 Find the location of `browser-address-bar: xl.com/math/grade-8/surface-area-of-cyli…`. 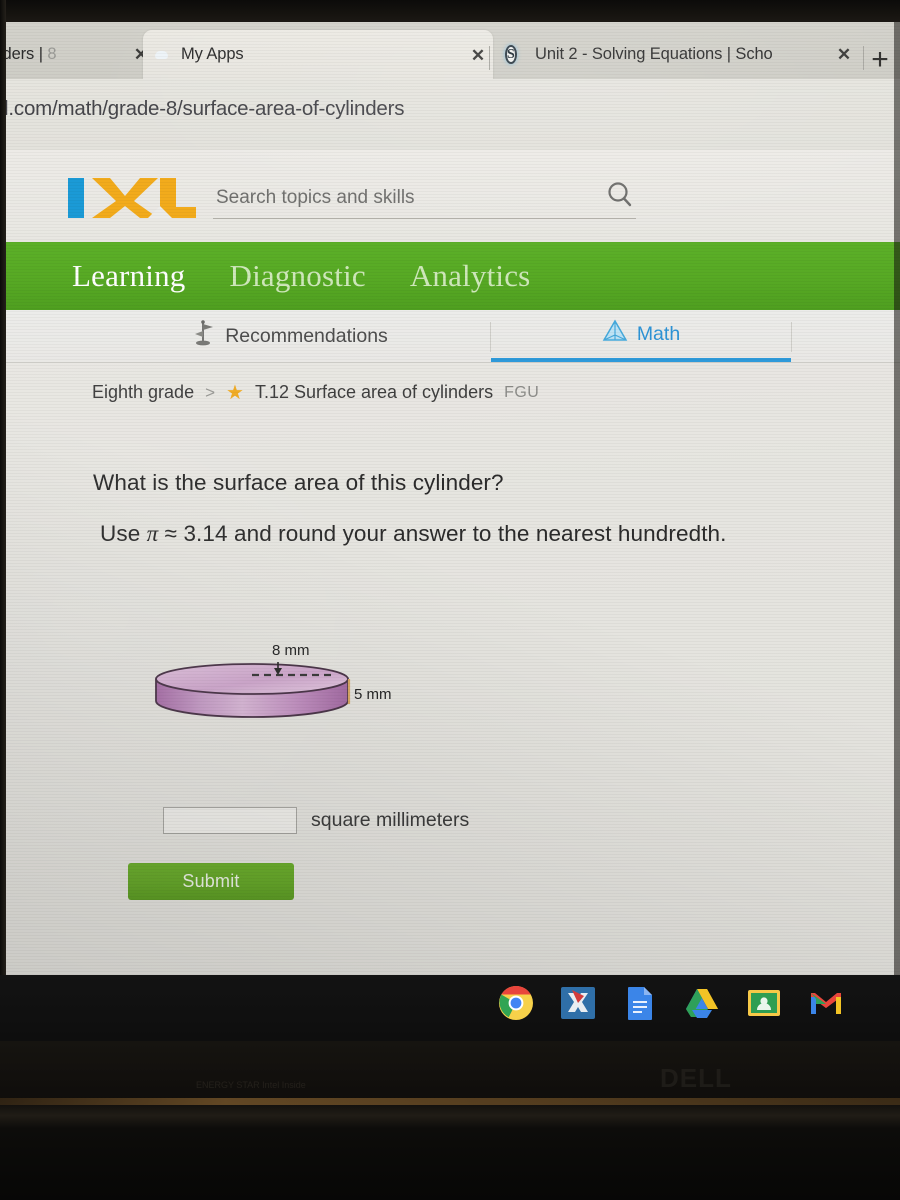

browser-address-bar: xl.com/math/grade-8/surface-area-of-cyli… is located at coordinates (450, 115).